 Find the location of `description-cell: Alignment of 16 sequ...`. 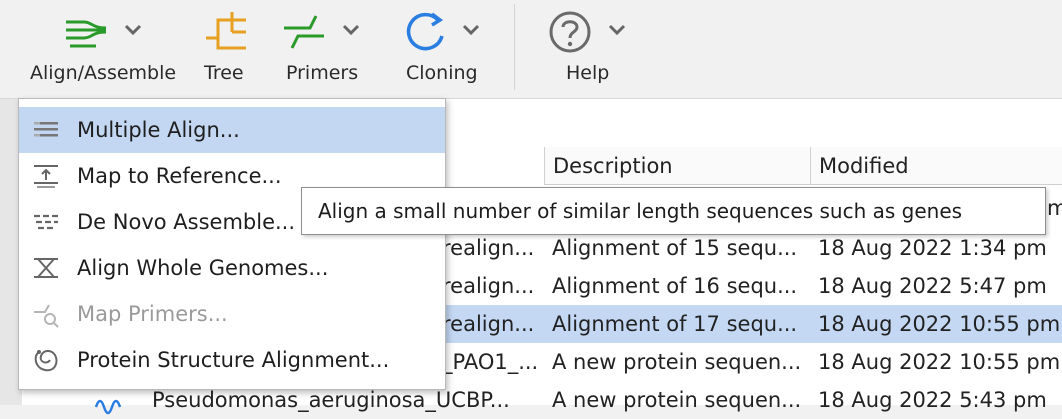

description-cell: Alignment of 16 sequ... is located at coordinates (675, 286).